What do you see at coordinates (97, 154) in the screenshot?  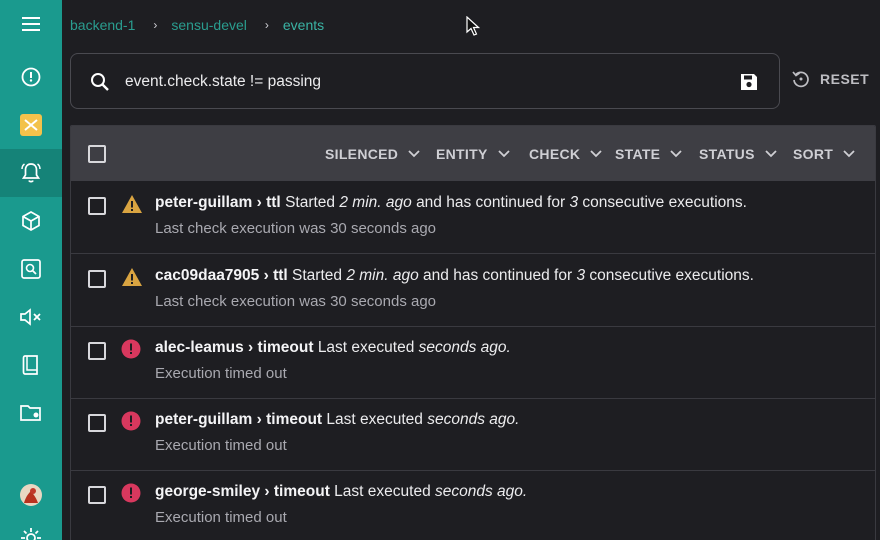 I see `select-all-checkbox` at bounding box center [97, 154].